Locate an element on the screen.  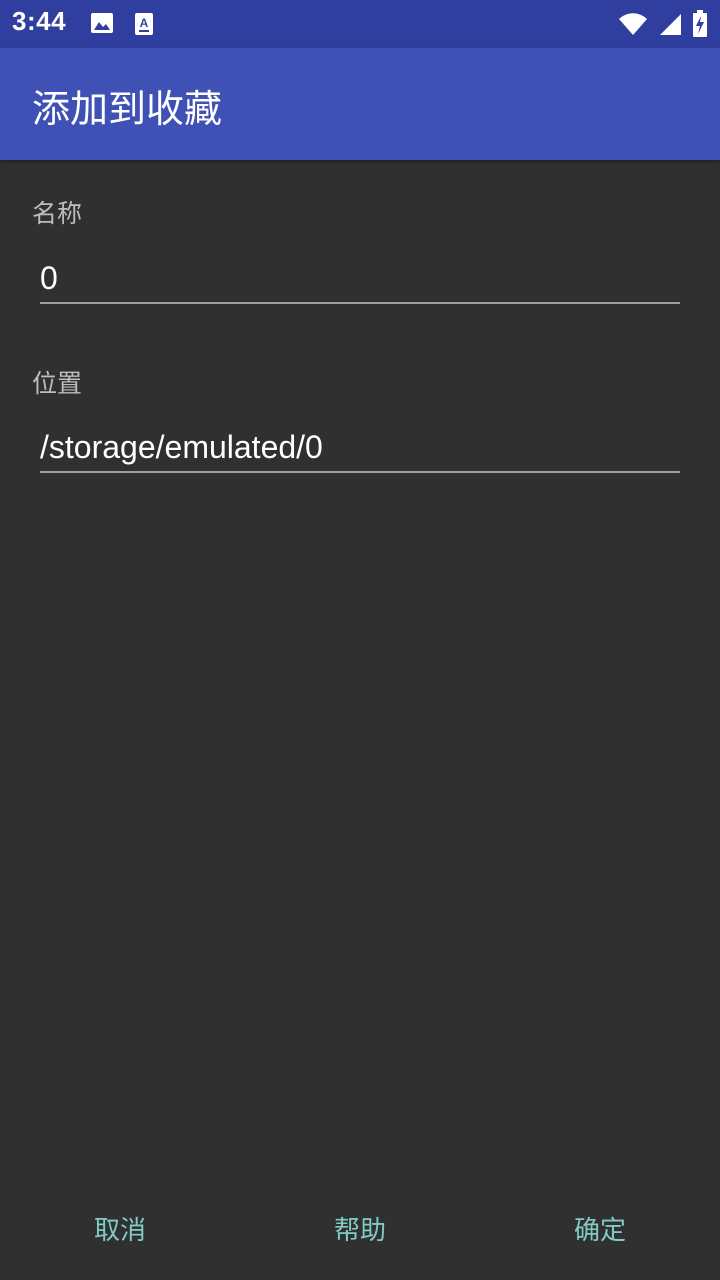
dialog-button-bar: 取消 帮助 确定 is located at coordinates (360, 1228).